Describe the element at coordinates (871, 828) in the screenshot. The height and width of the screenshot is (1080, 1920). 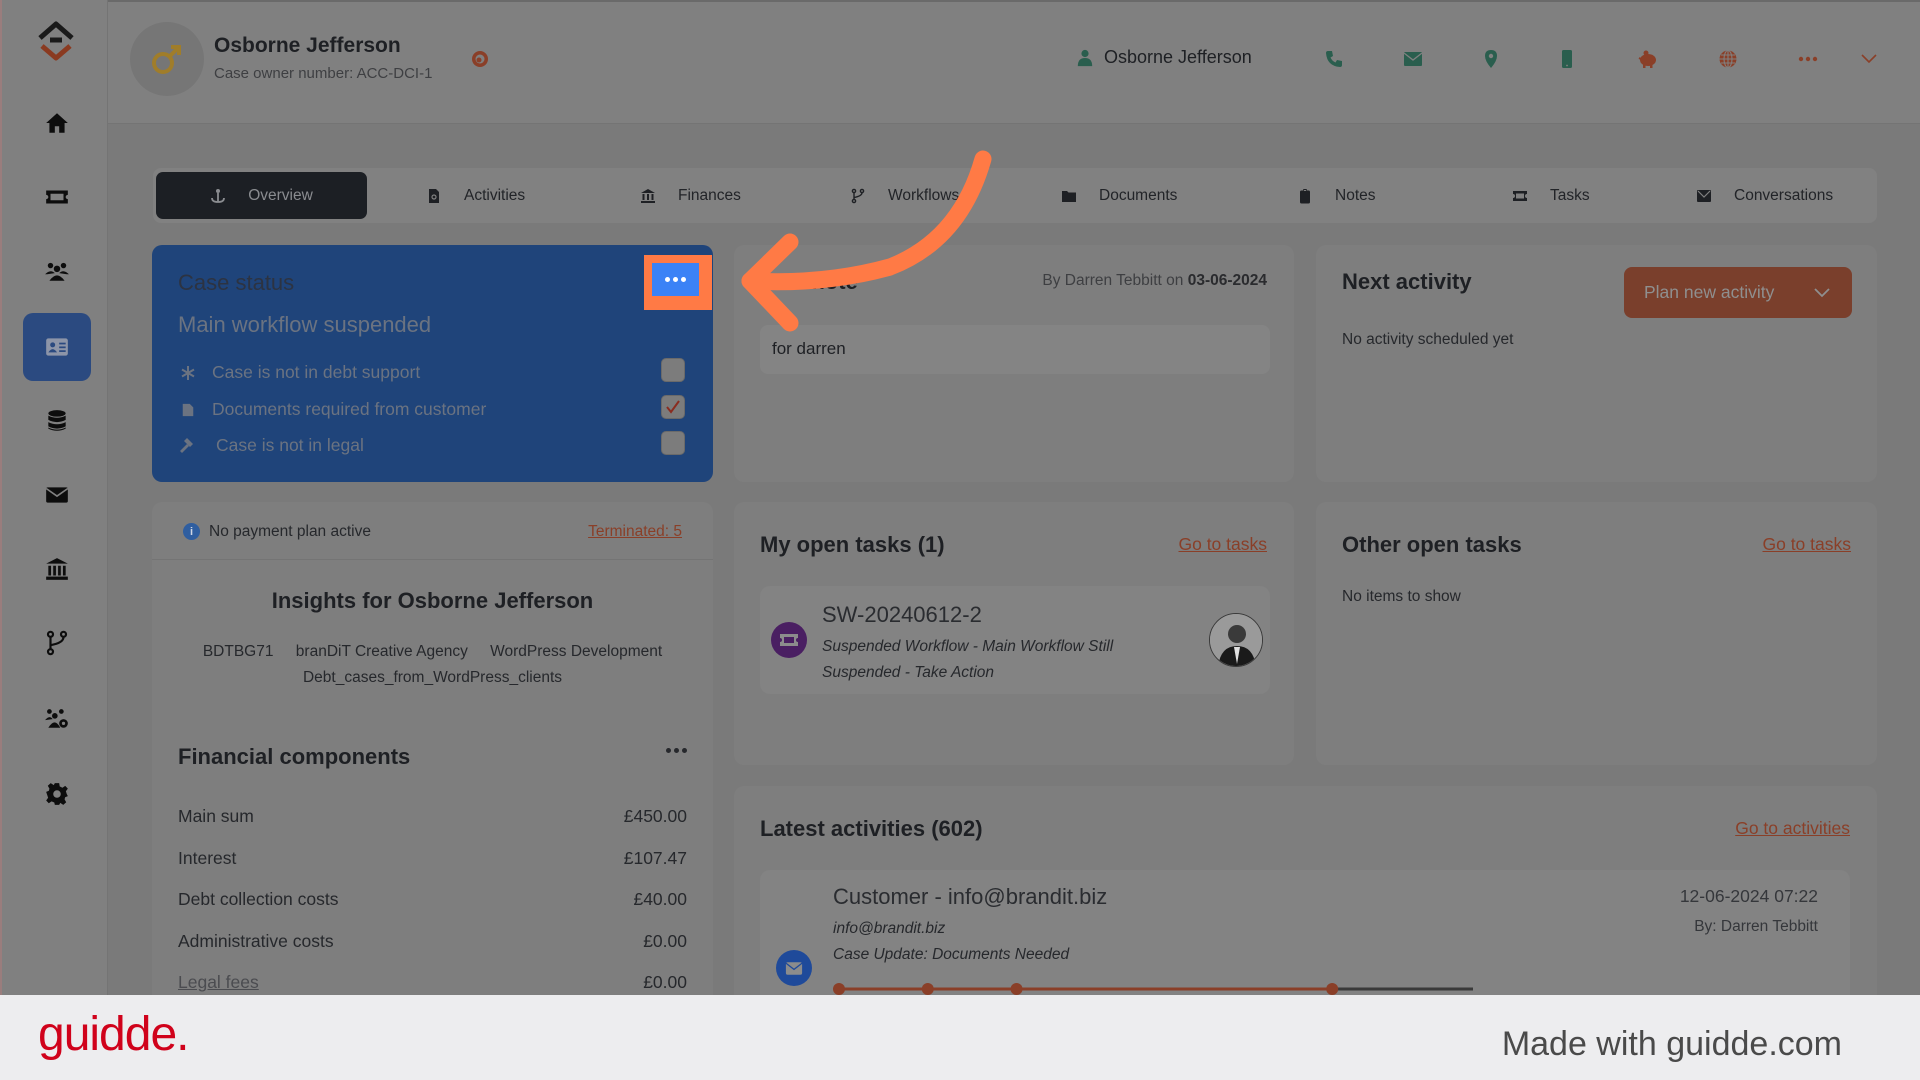
I see `latest-activities-title: Latest activities (602)` at that location.